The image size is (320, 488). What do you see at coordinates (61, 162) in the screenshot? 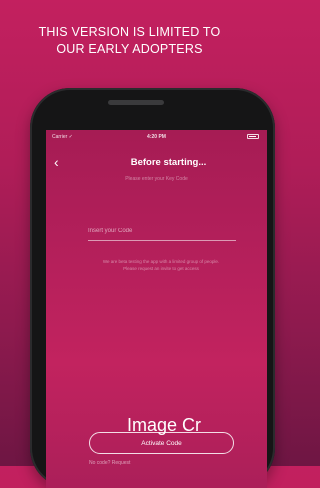
I see `chevron-left-icon: ‹` at bounding box center [61, 162].